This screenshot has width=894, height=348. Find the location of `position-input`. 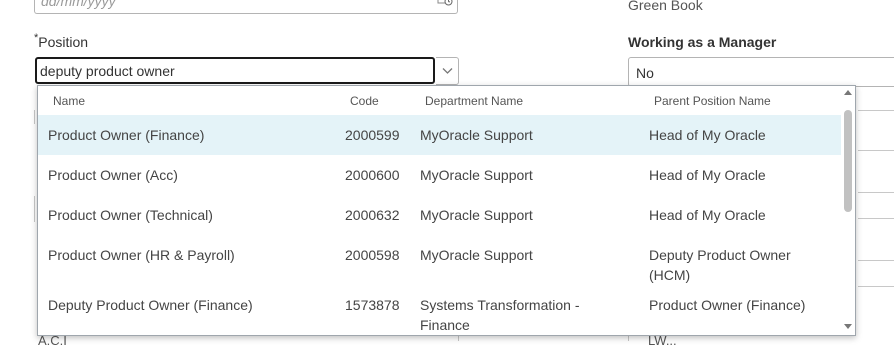

position-input is located at coordinates (235, 70).